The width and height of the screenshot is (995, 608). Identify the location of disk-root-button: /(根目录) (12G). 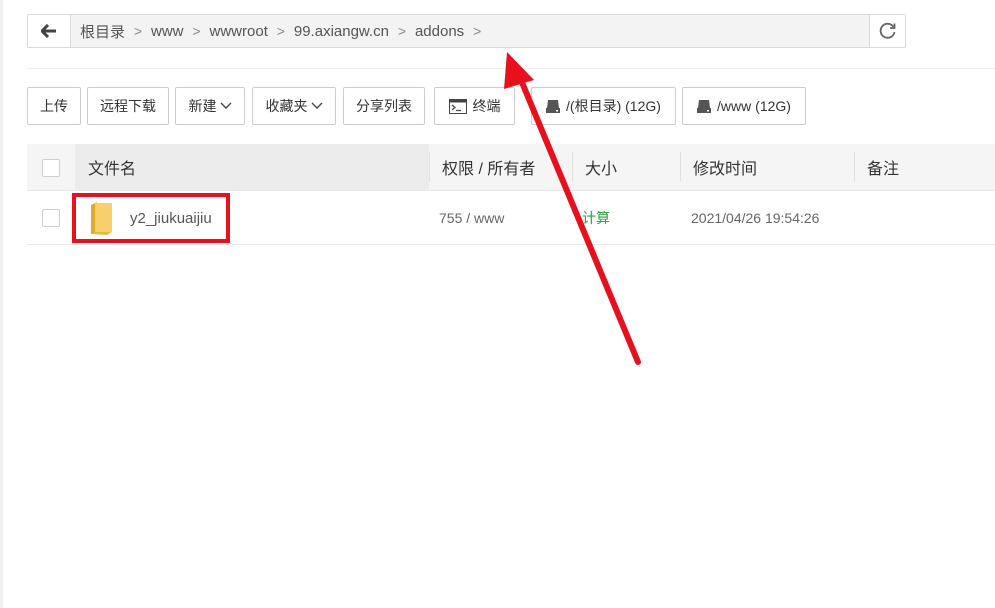
(603, 106).